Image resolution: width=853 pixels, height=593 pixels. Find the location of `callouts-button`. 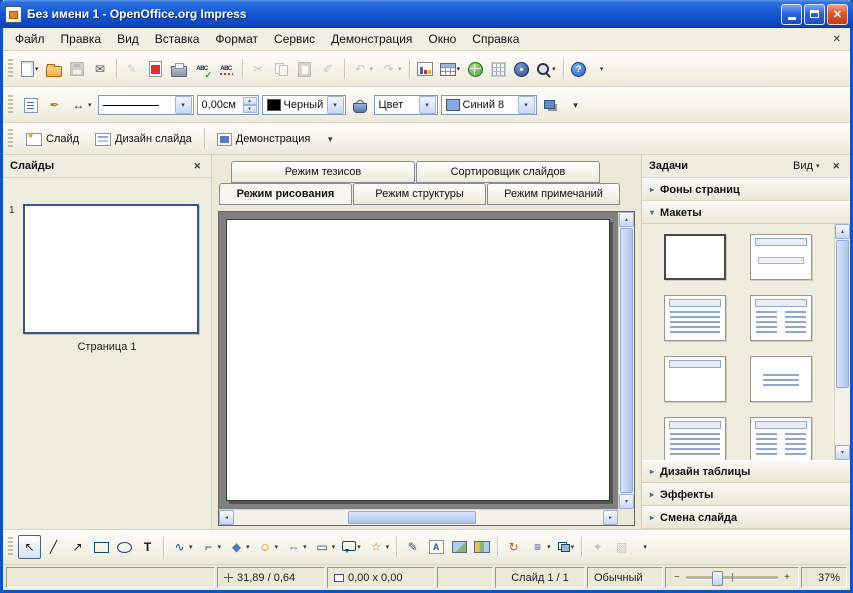

callouts-button is located at coordinates (351, 547).